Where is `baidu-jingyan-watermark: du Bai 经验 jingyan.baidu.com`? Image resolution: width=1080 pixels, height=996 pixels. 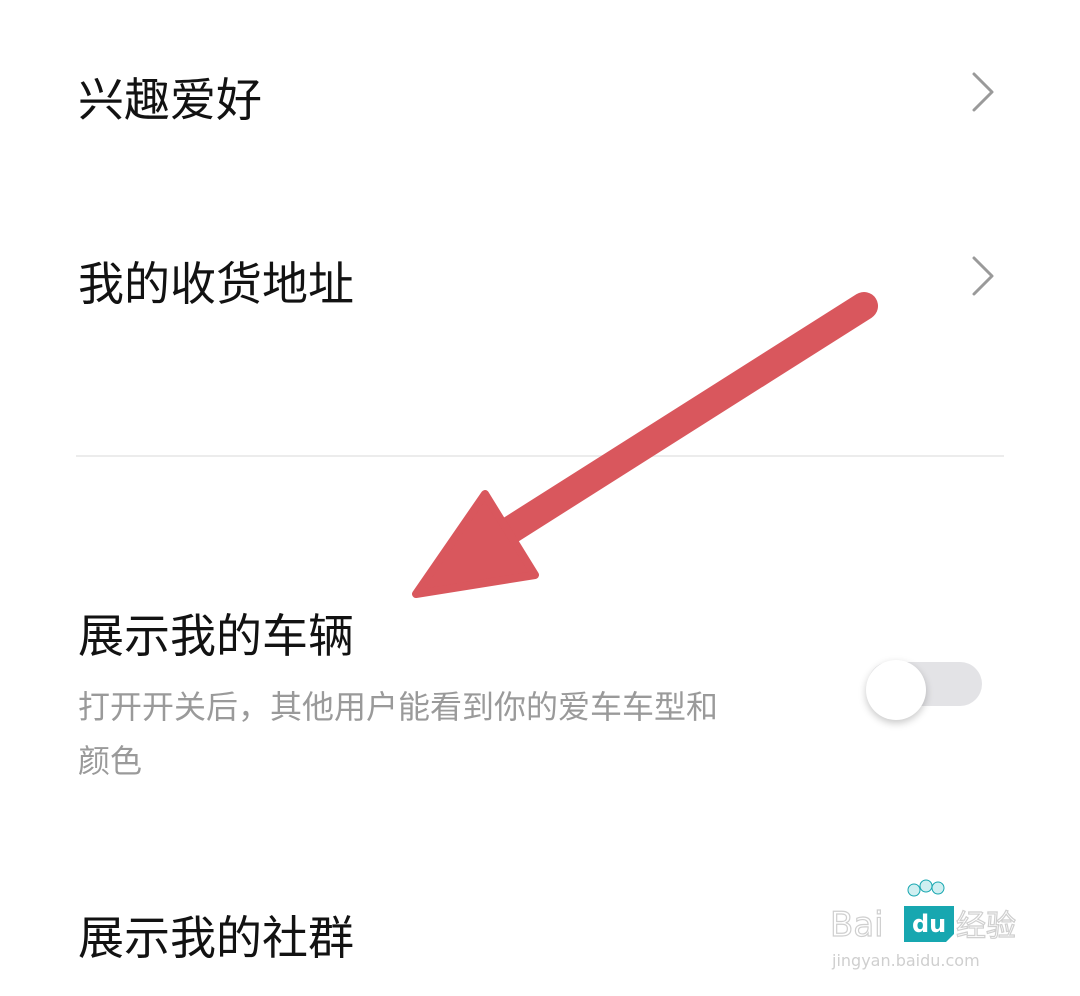
baidu-jingyan-watermark: du Bai 经验 jingyan.baidu.com is located at coordinates (926, 926).